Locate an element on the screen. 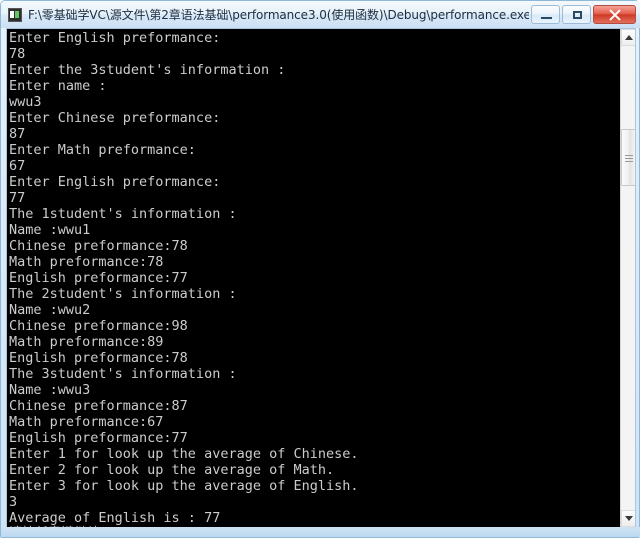 Image resolution: width=640 pixels, height=538 pixels. console-line: Chinese preformance:87 is located at coordinates (98, 406).